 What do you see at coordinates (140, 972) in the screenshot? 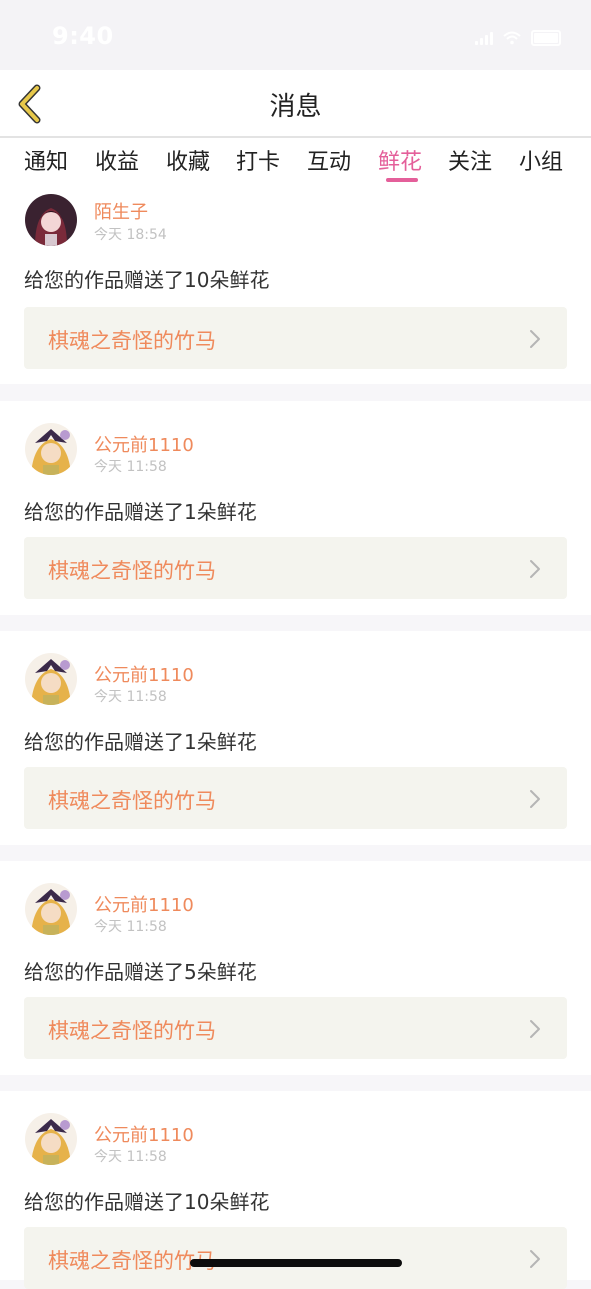
I see `message-text: 给您的作品赠送了5朵鲜花` at bounding box center [140, 972].